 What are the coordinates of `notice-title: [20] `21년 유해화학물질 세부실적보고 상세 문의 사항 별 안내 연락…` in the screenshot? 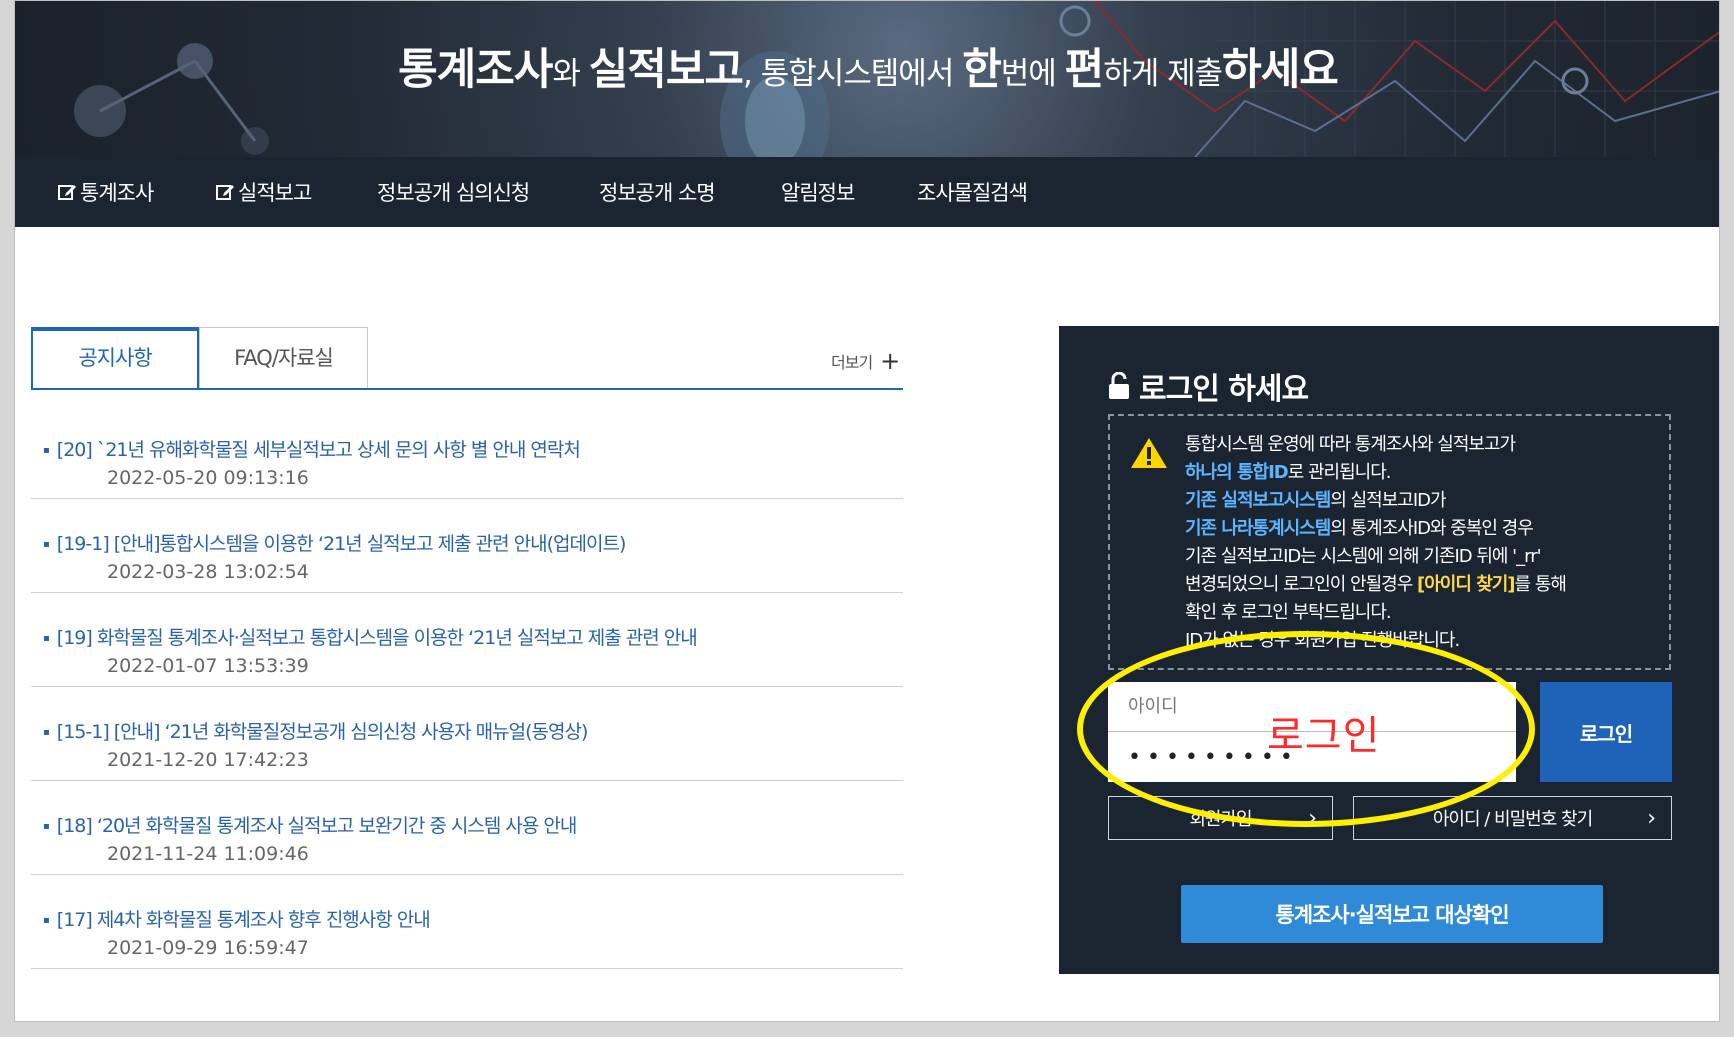 It's located at (312, 448).